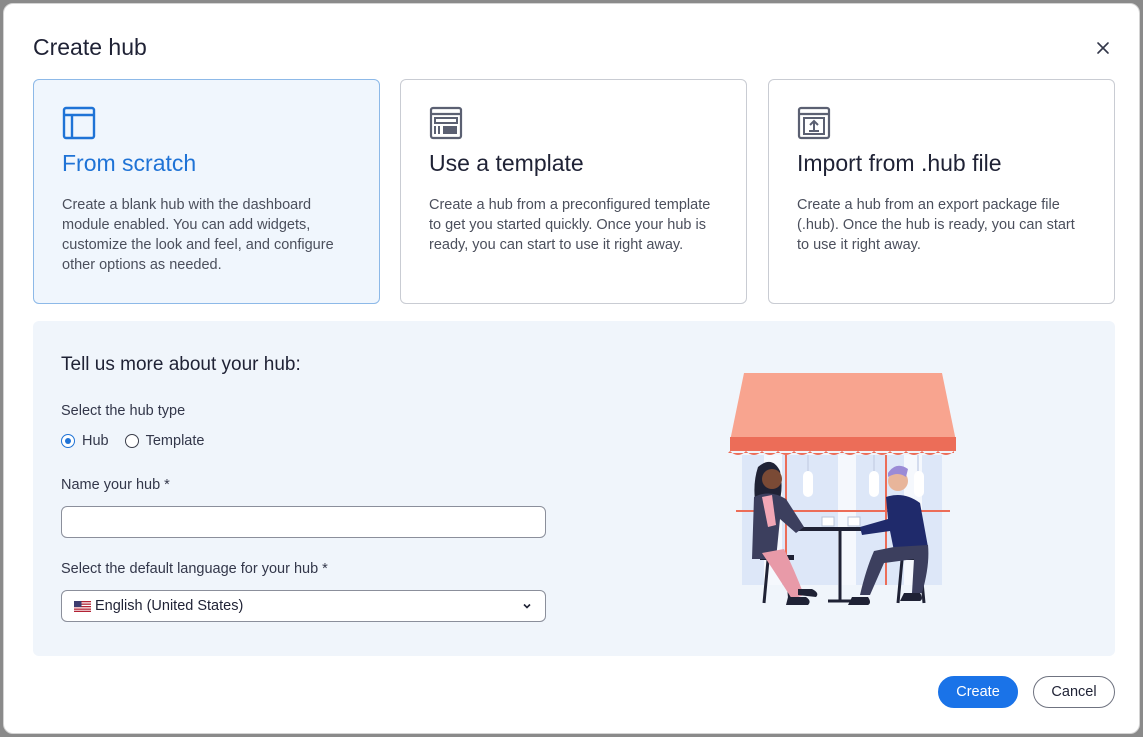  I want to click on close-icon, so click(1103, 48).